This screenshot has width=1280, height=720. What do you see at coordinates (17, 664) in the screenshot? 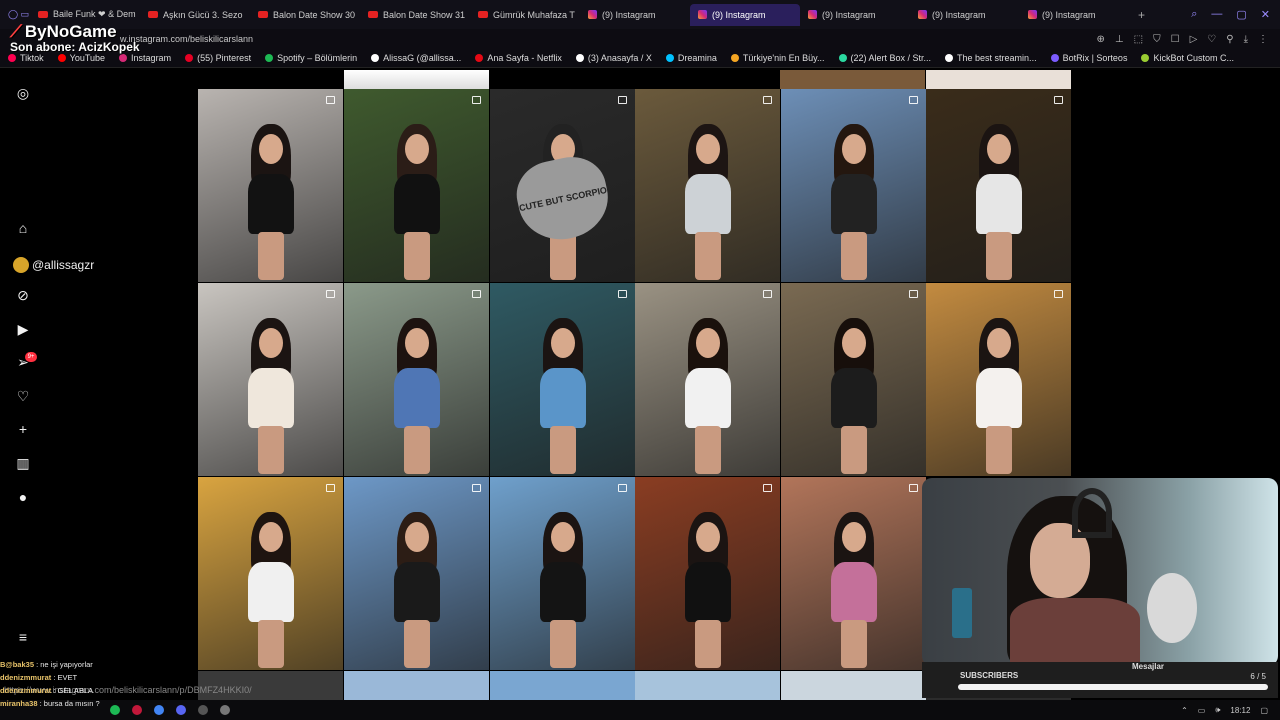
I see `chat-username: B@bak35` at bounding box center [17, 664].